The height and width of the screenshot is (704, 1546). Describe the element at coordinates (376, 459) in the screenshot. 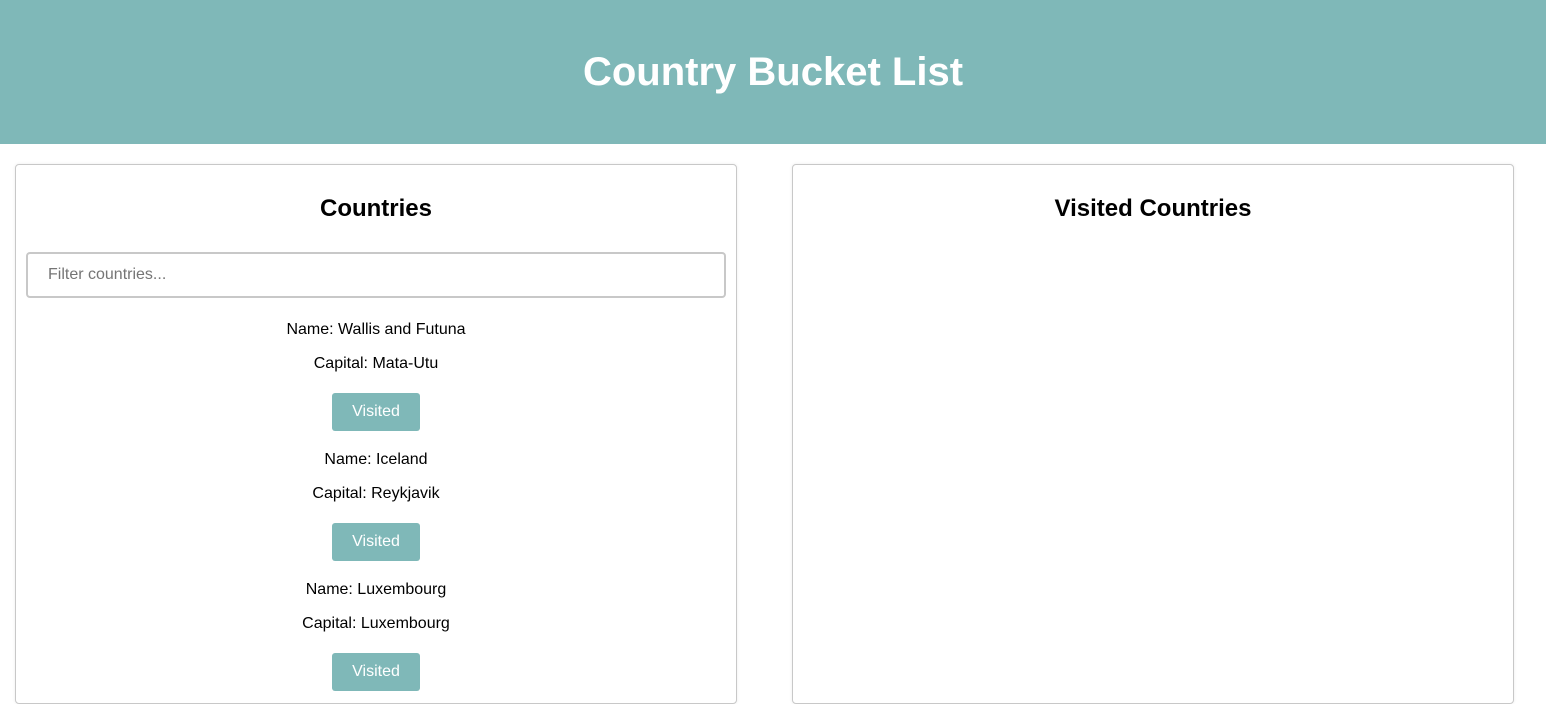

I see `country-name: Name: Iceland` at that location.